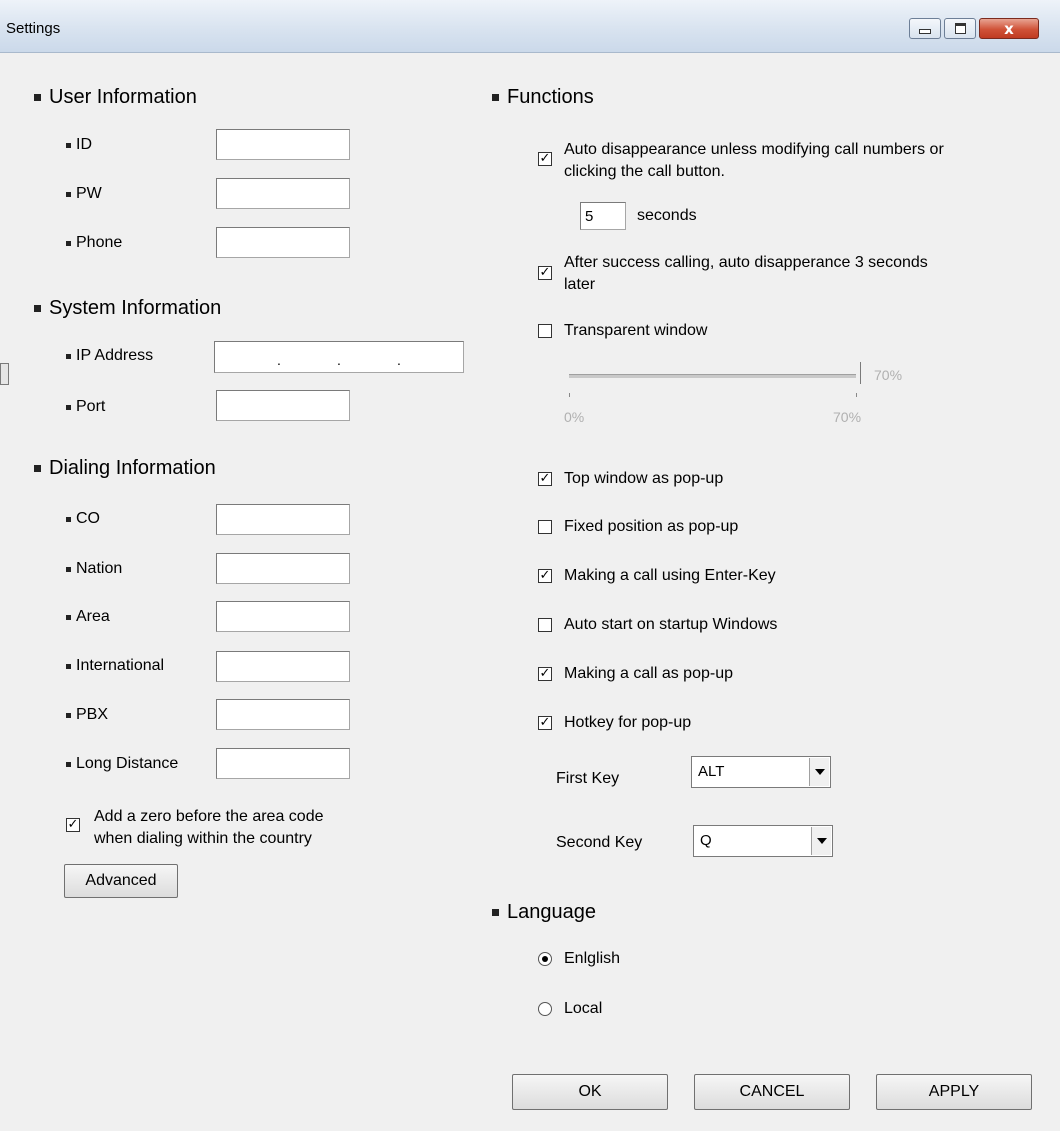  Describe the element at coordinates (88, 518) in the screenshot. I see `label-text: CO` at that location.